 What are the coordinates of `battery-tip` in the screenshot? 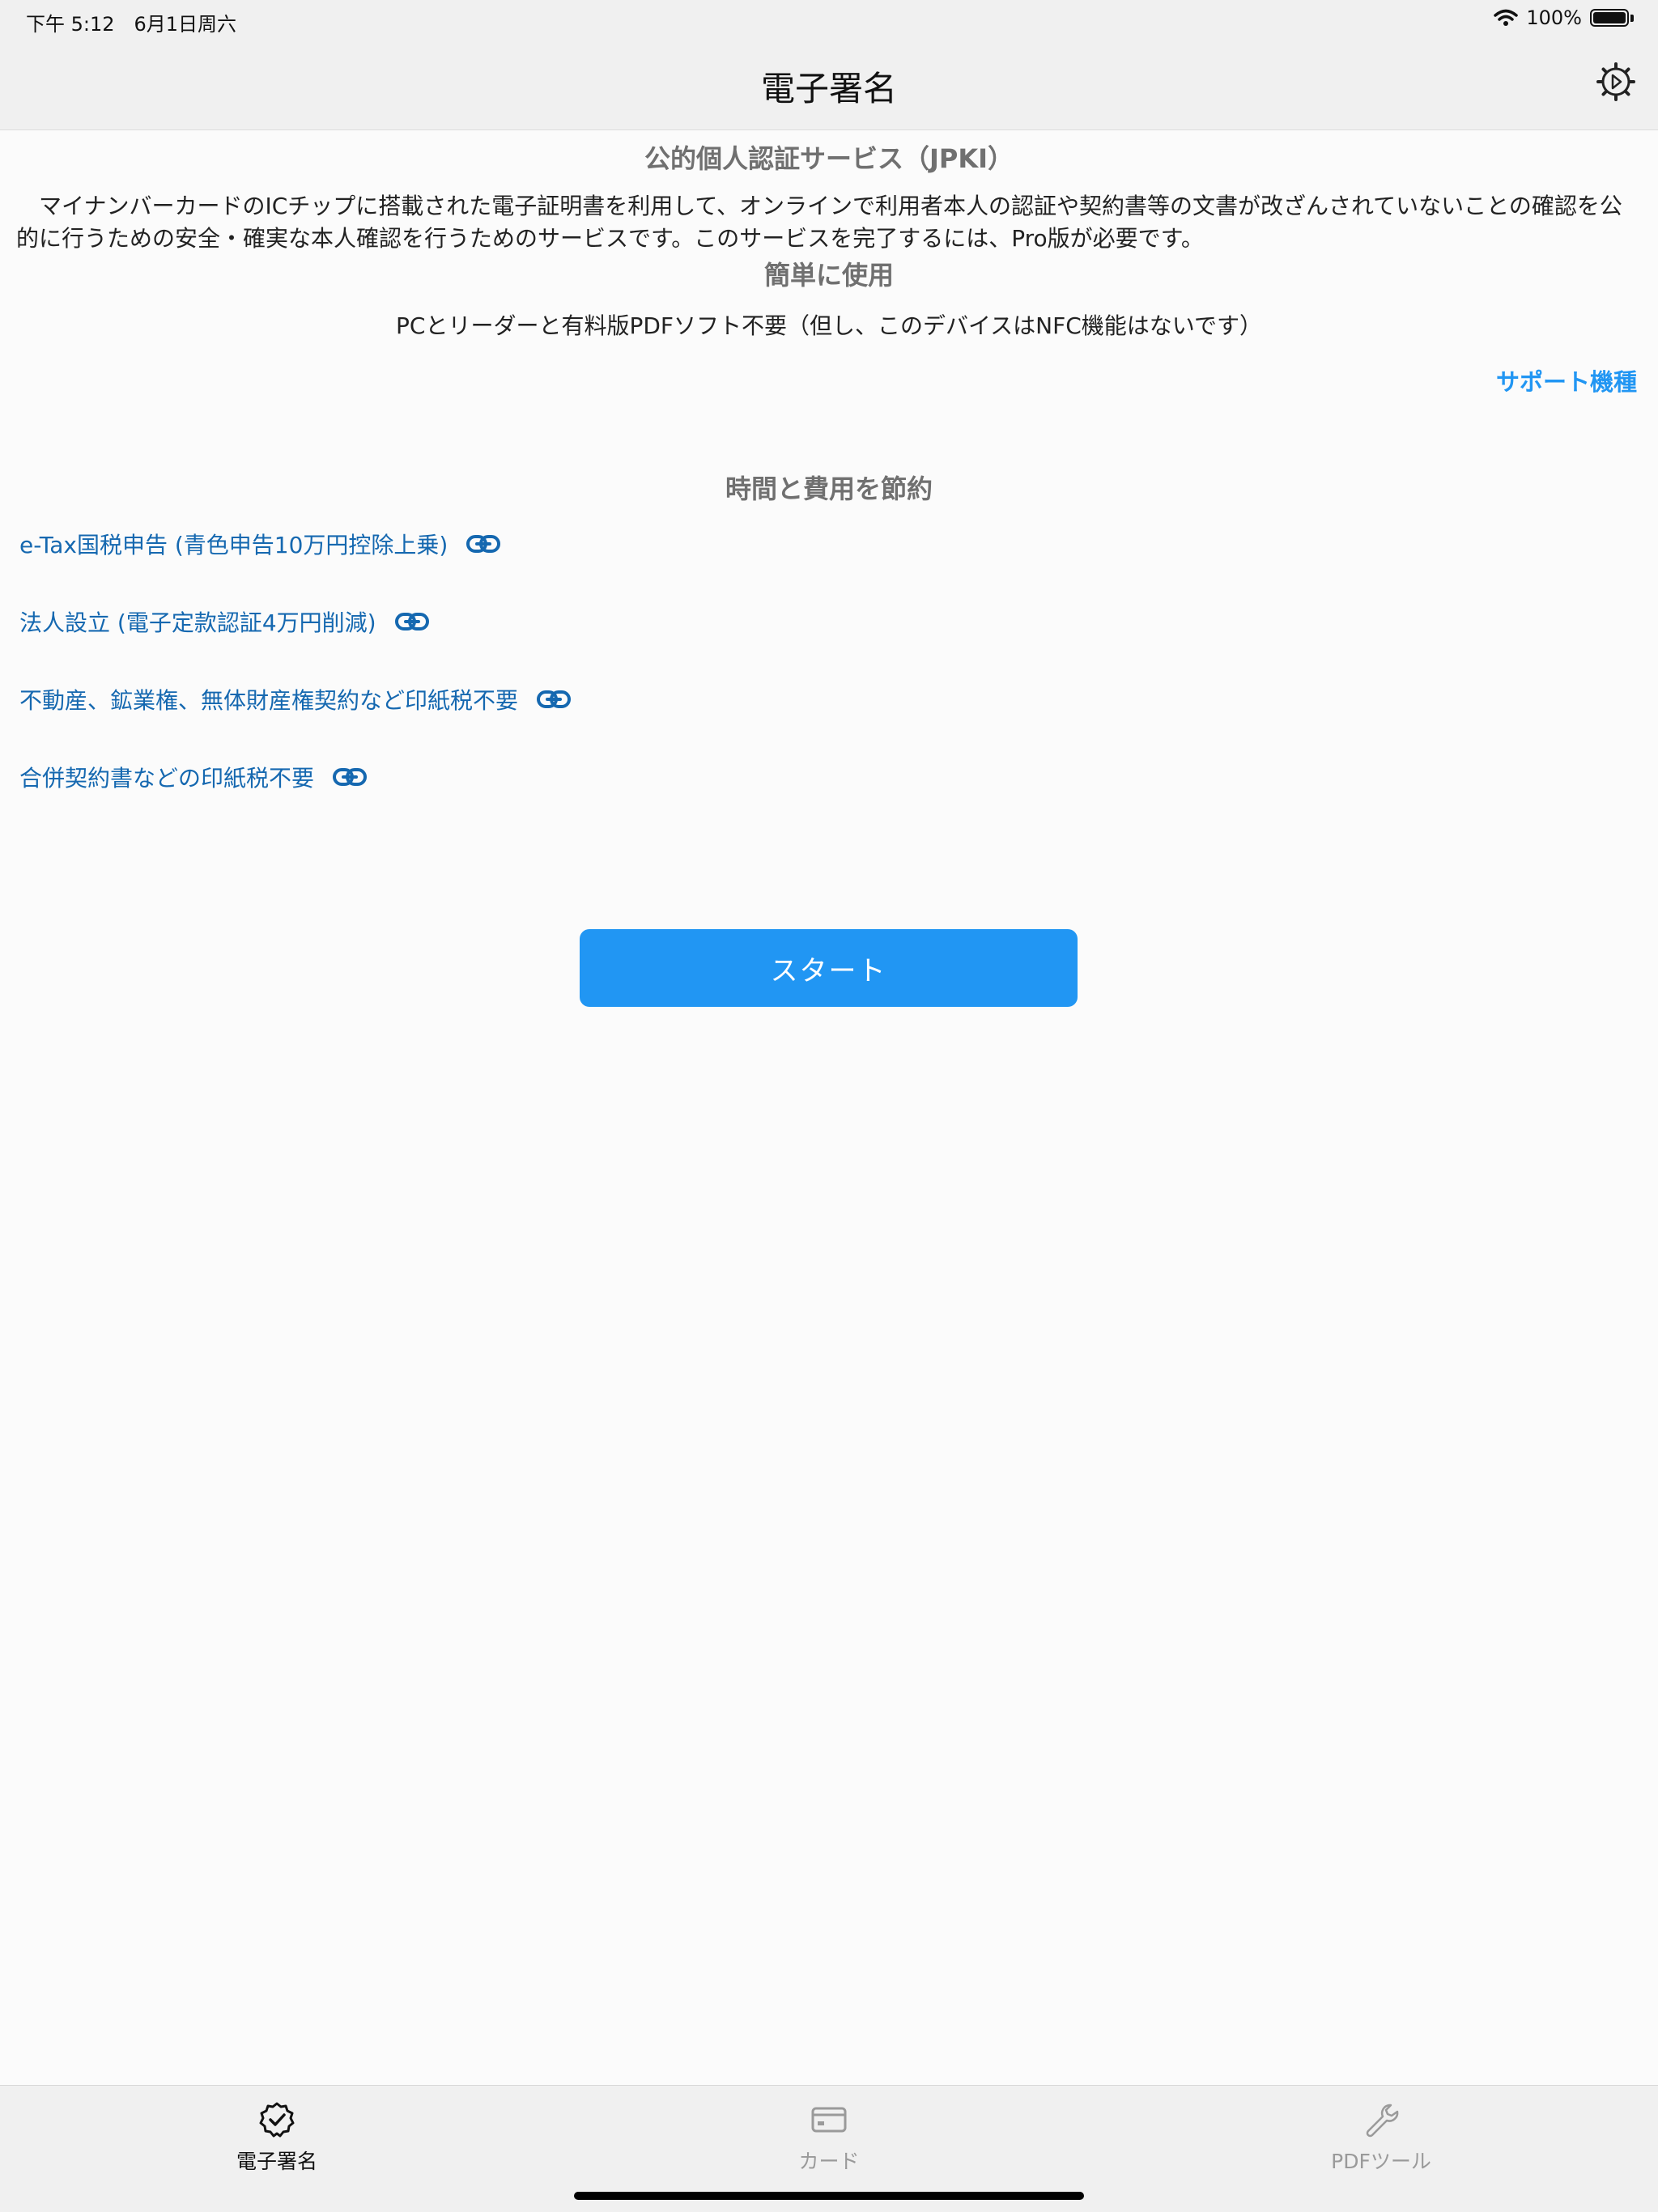 It's located at (1632, 18).